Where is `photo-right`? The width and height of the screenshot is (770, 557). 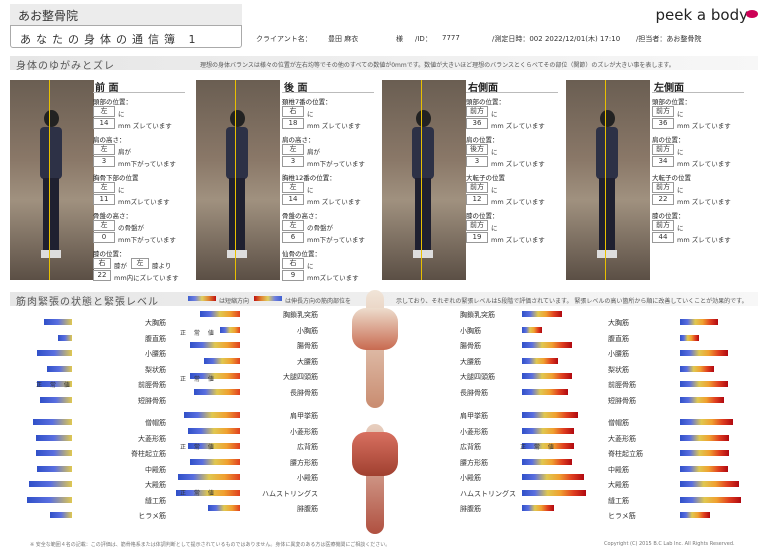 photo-right is located at coordinates (424, 180).